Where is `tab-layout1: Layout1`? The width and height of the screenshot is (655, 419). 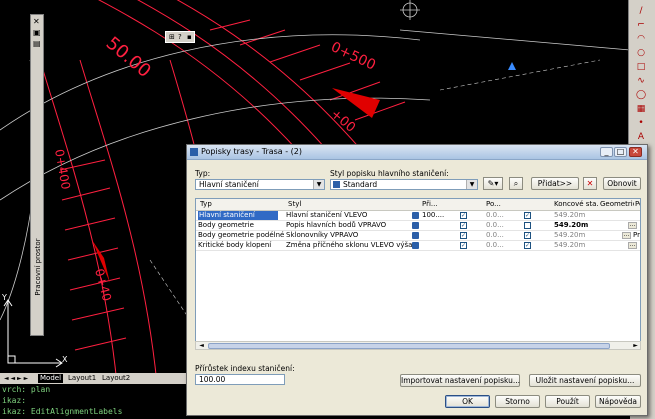
tab-layout1: Layout1 is located at coordinates (82, 378).